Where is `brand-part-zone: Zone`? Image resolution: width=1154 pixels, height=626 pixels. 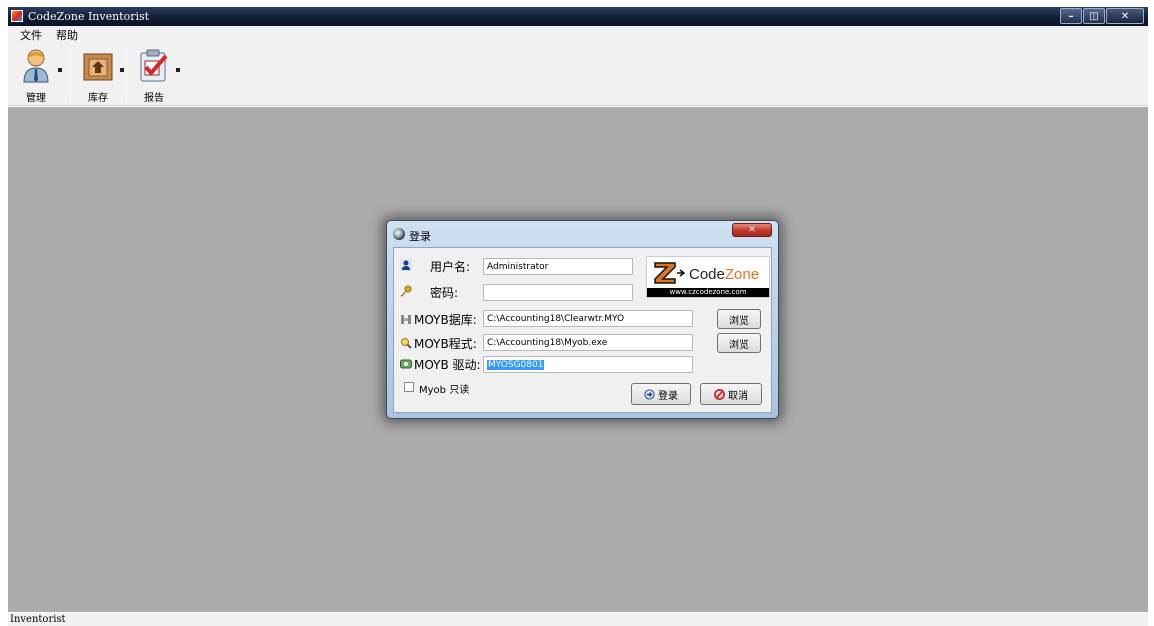 brand-part-zone: Zone is located at coordinates (742, 274).